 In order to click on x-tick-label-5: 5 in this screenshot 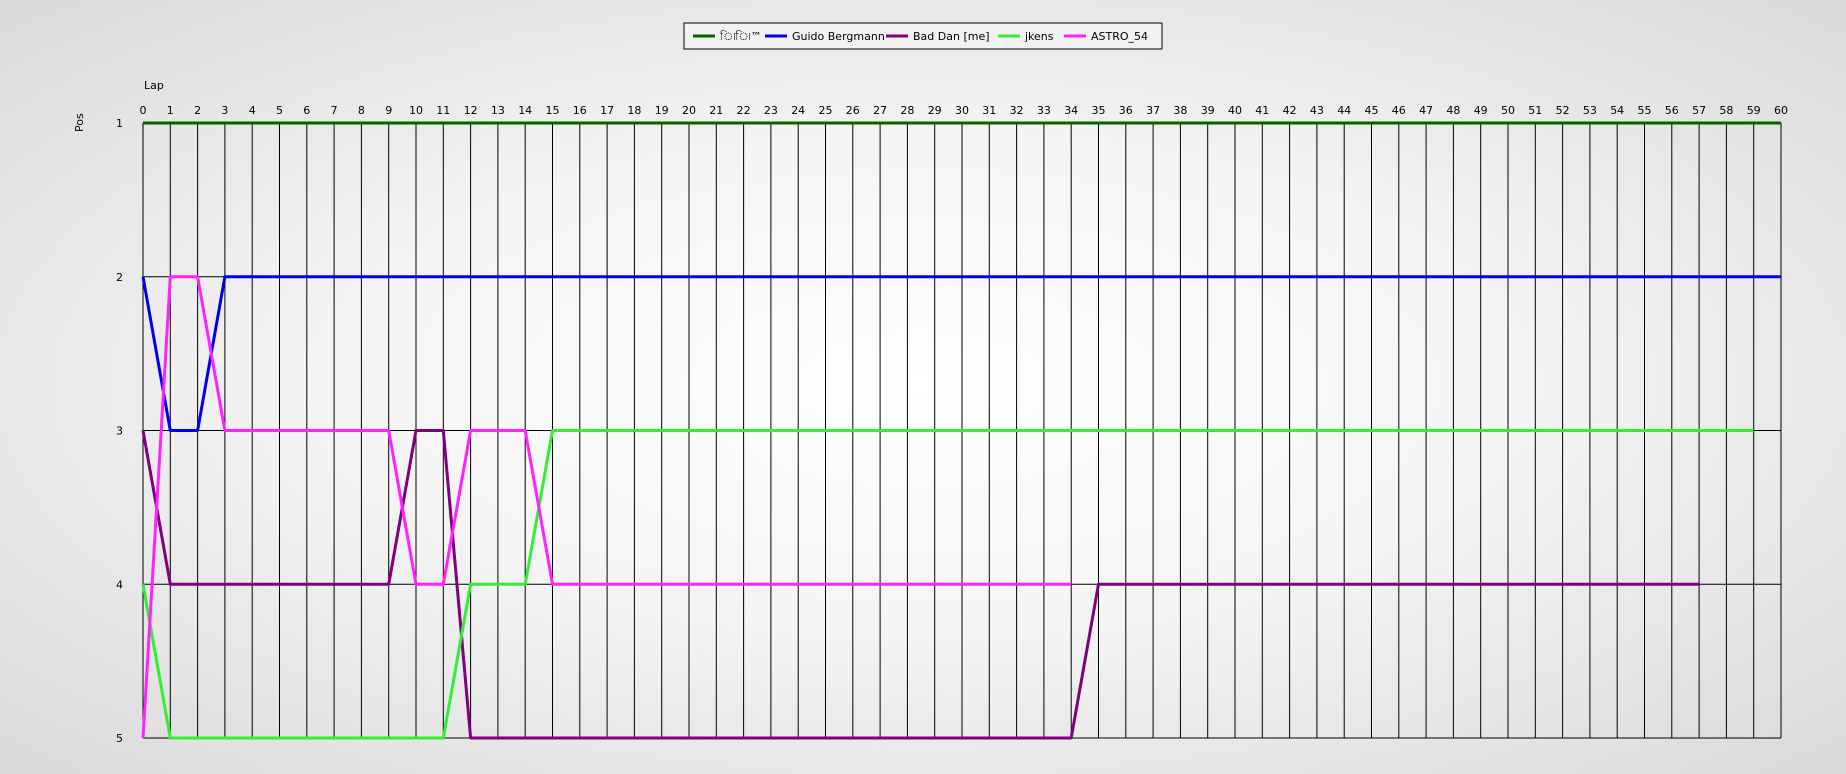, I will do `click(279, 110)`.